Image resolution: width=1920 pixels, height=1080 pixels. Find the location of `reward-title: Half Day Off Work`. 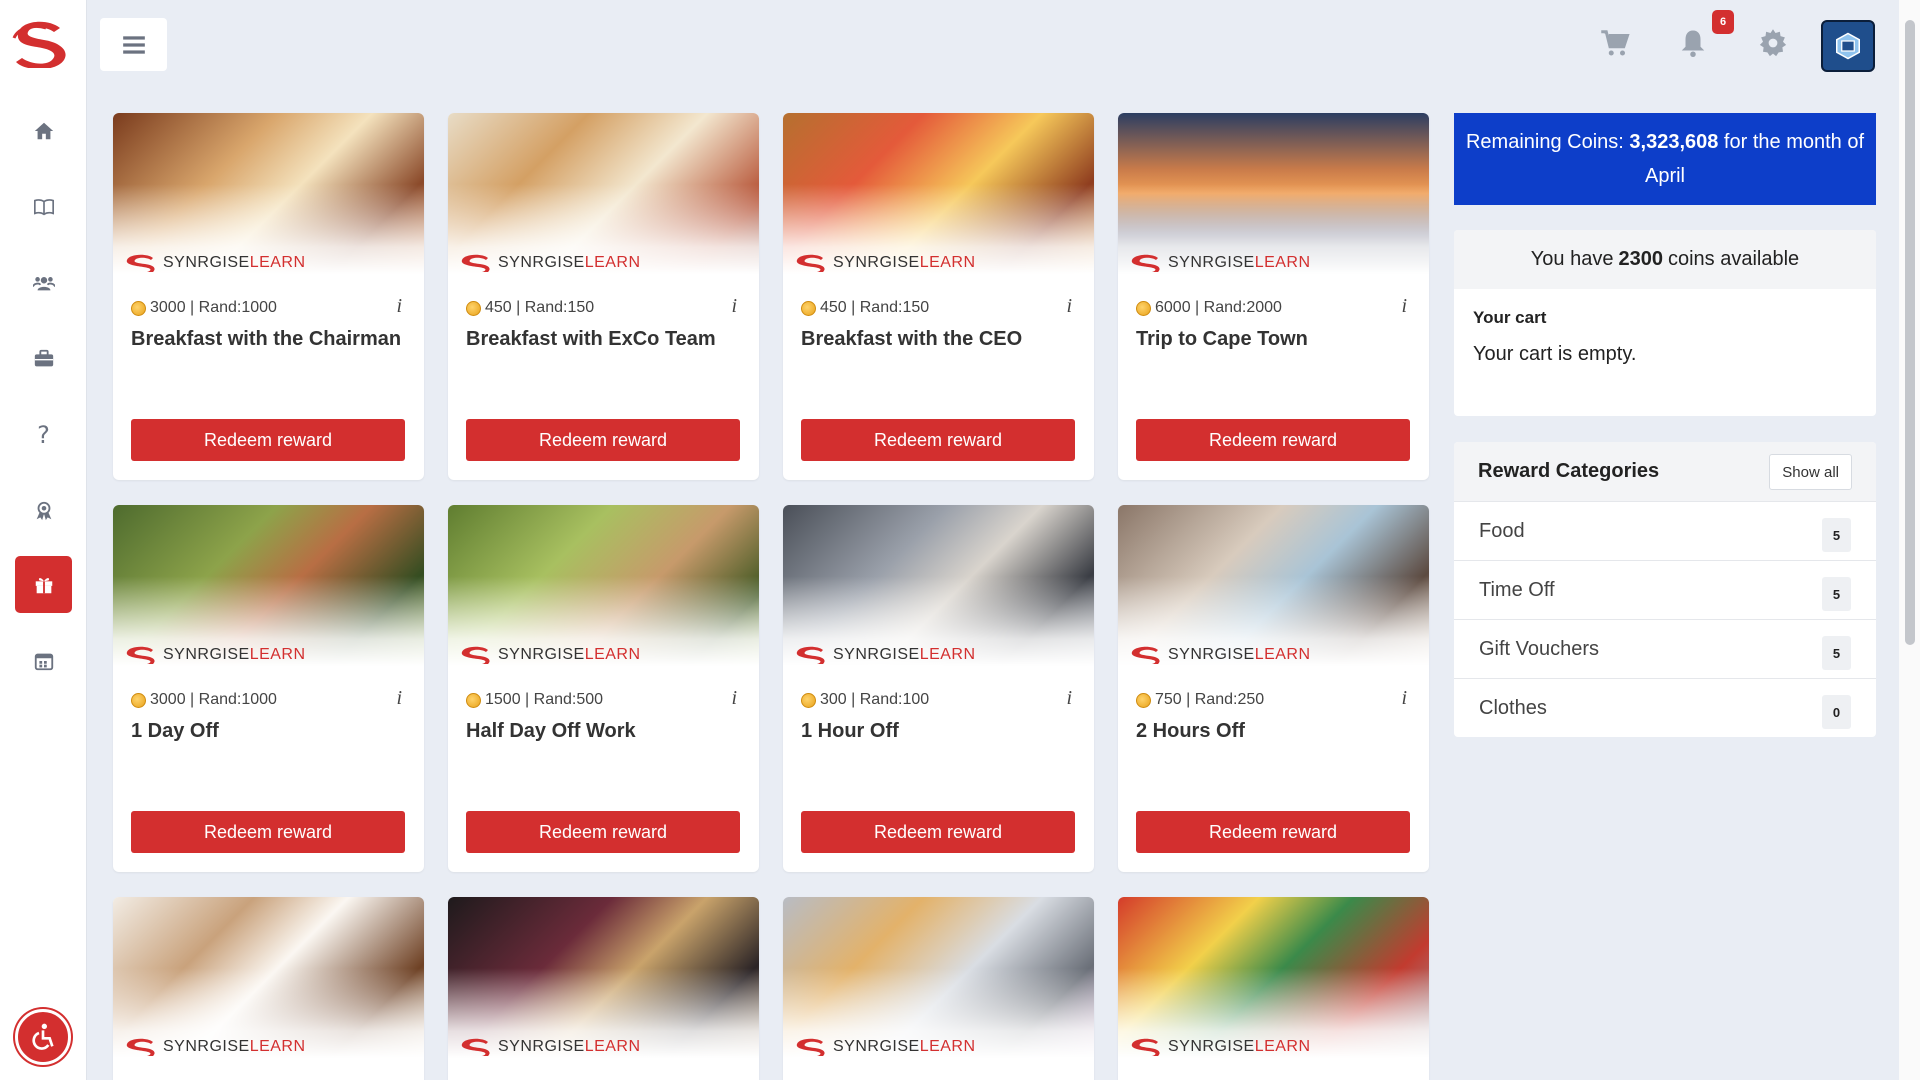

reward-title: Half Day Off Work is located at coordinates (551, 731).